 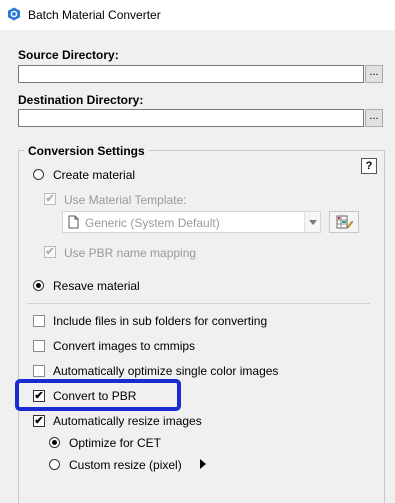 I want to click on convert-cmmips-label: Convert images to cmmips, so click(x=124, y=346).